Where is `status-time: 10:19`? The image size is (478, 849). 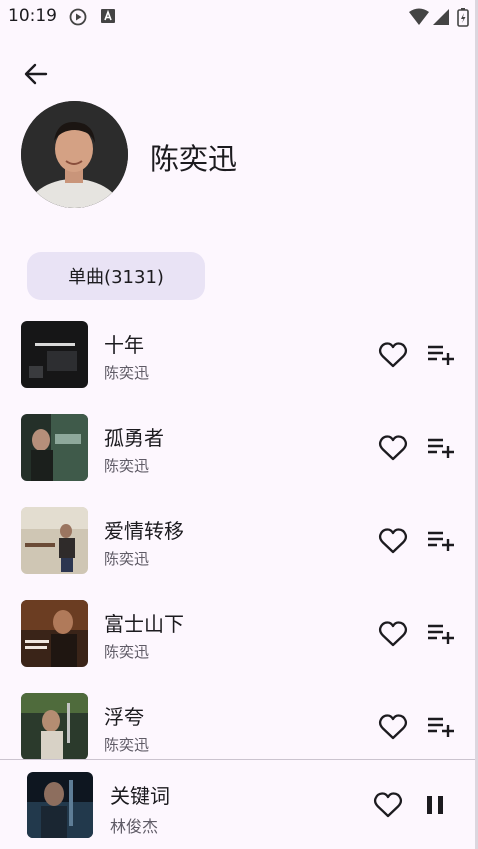
status-time: 10:19 is located at coordinates (32, 16).